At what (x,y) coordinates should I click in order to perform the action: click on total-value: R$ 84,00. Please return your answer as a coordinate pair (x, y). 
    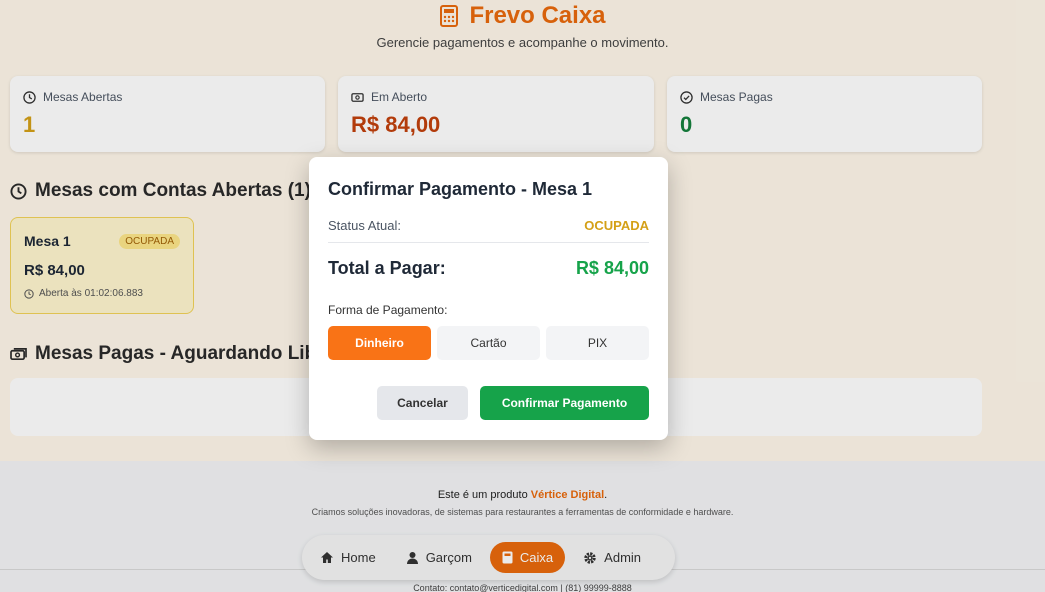
    Looking at the image, I should click on (612, 268).